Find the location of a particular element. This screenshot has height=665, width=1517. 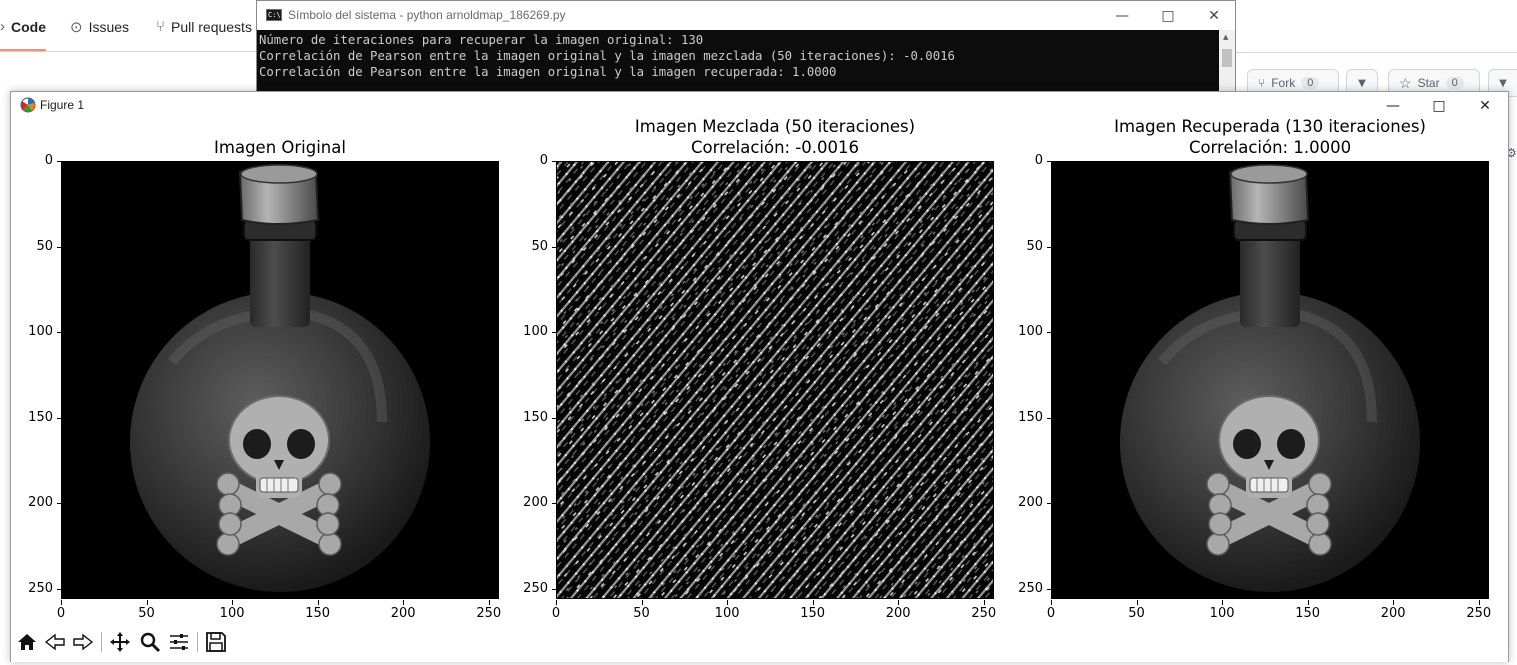

figure-titlebar: Figure 1 — □ ✕ is located at coordinates (759, 105).